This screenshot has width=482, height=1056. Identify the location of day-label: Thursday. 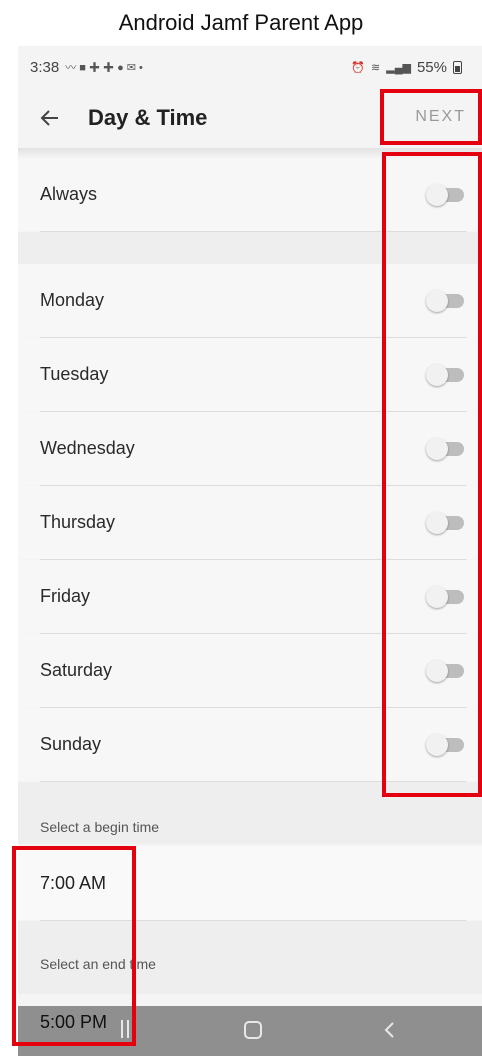
(78, 522).